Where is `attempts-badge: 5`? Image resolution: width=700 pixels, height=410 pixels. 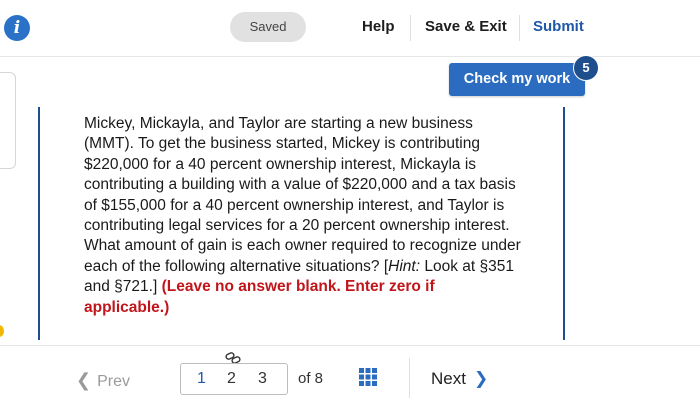 attempts-badge: 5 is located at coordinates (586, 68).